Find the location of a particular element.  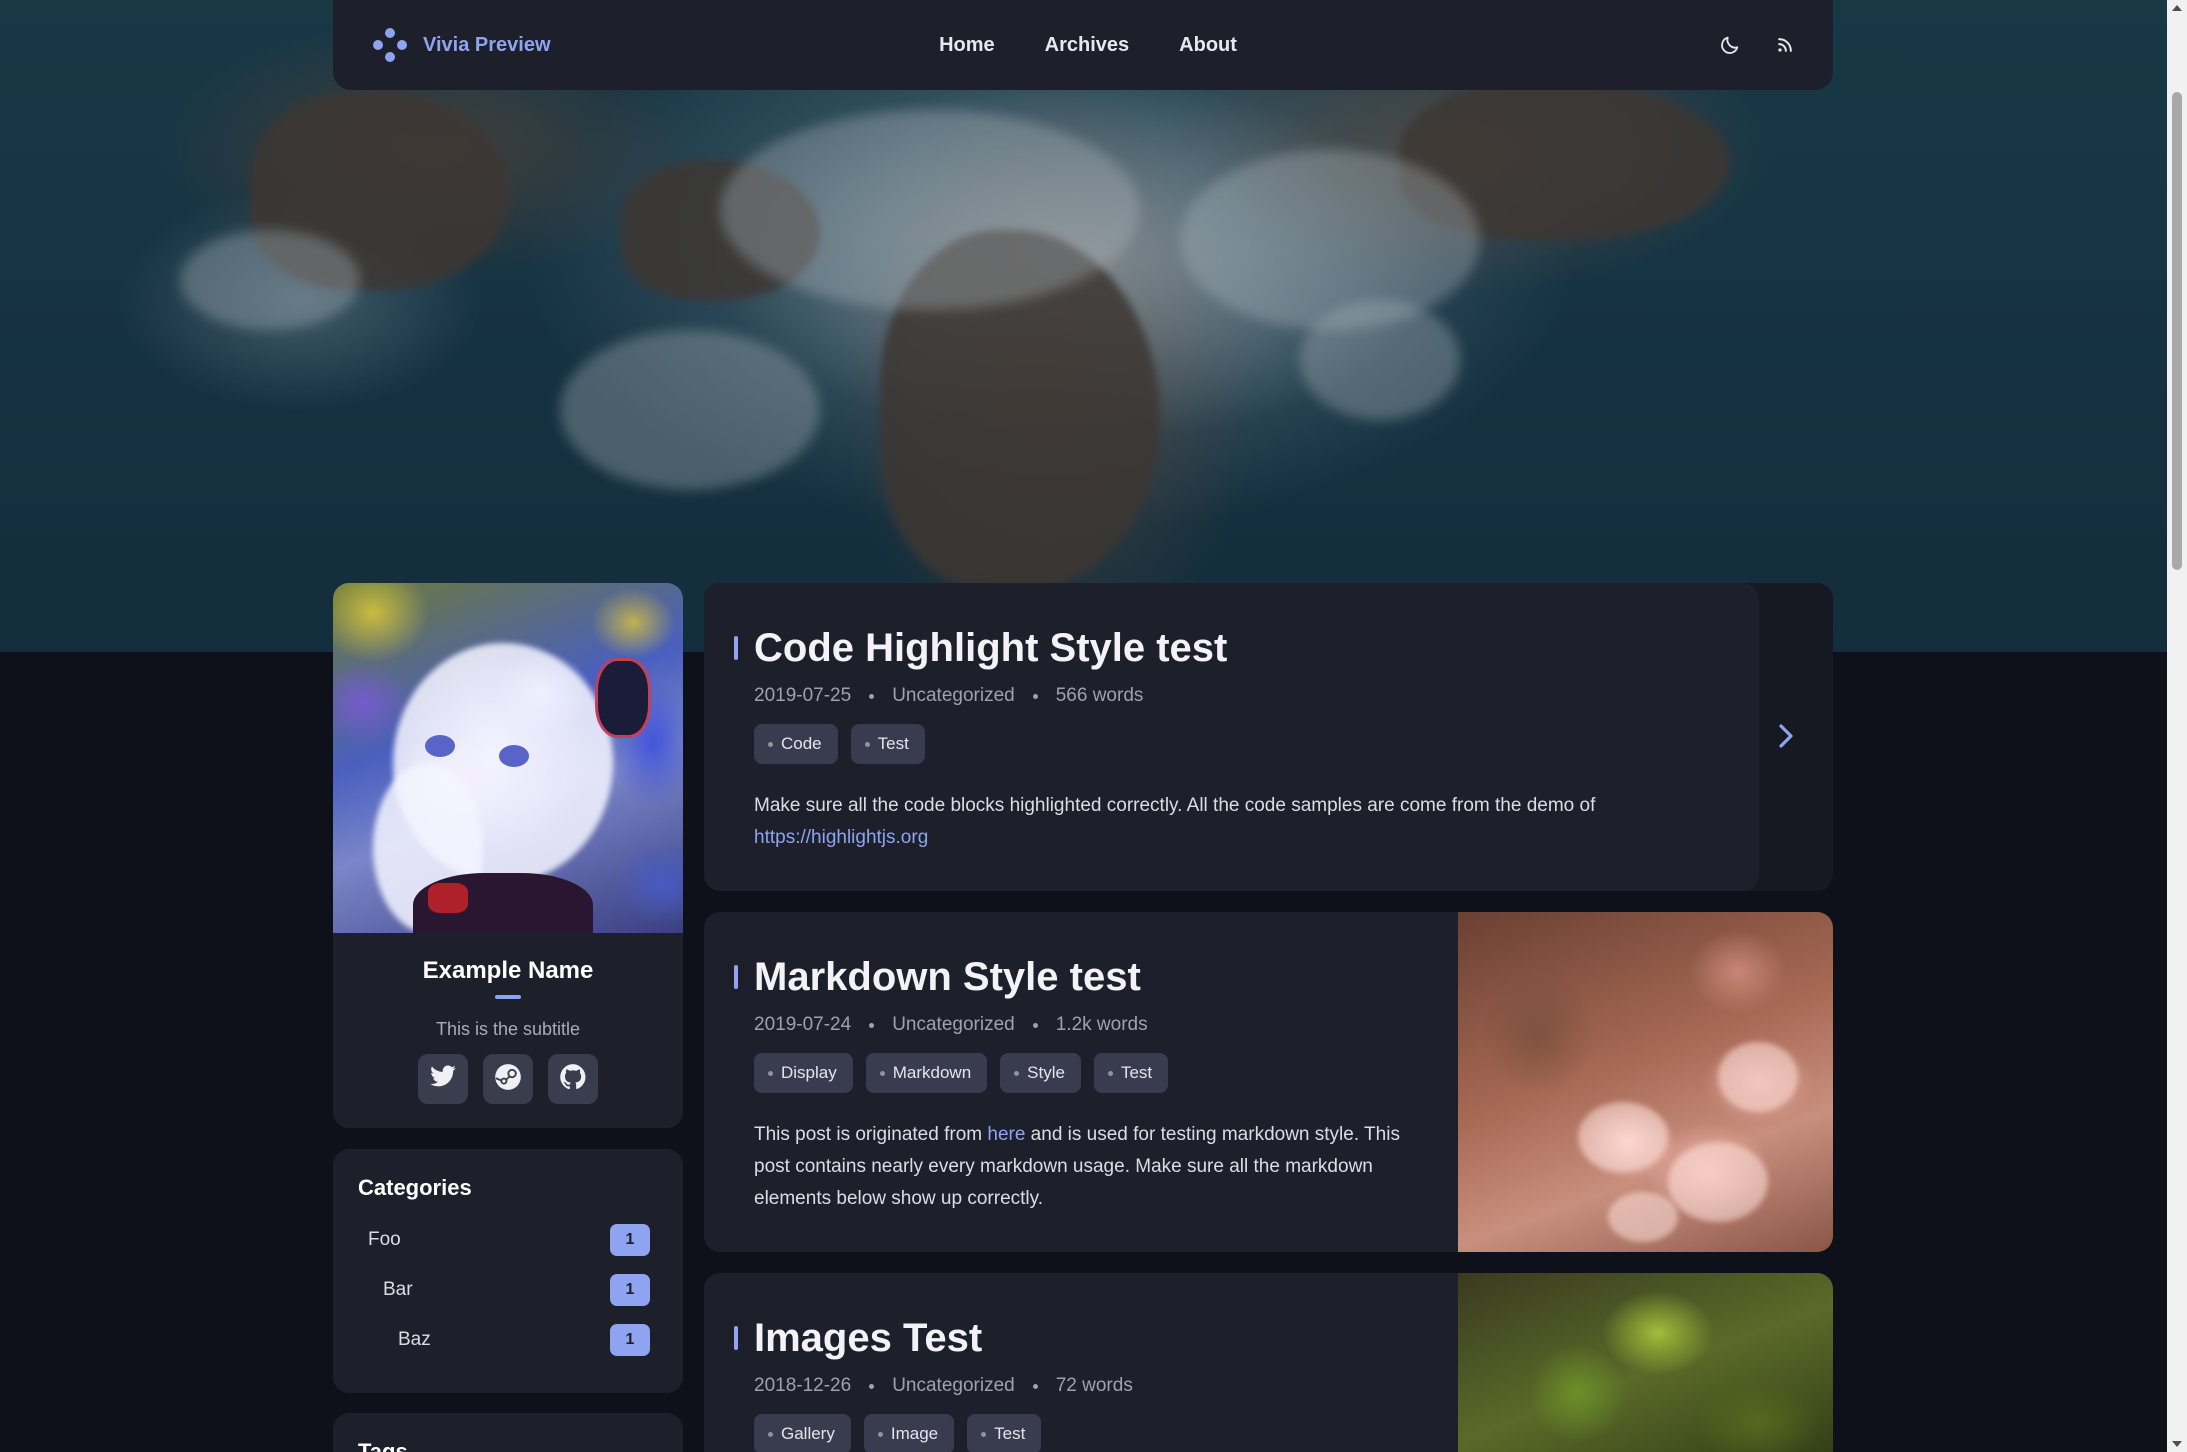

nav-archives-link: Archives is located at coordinates (1087, 45).